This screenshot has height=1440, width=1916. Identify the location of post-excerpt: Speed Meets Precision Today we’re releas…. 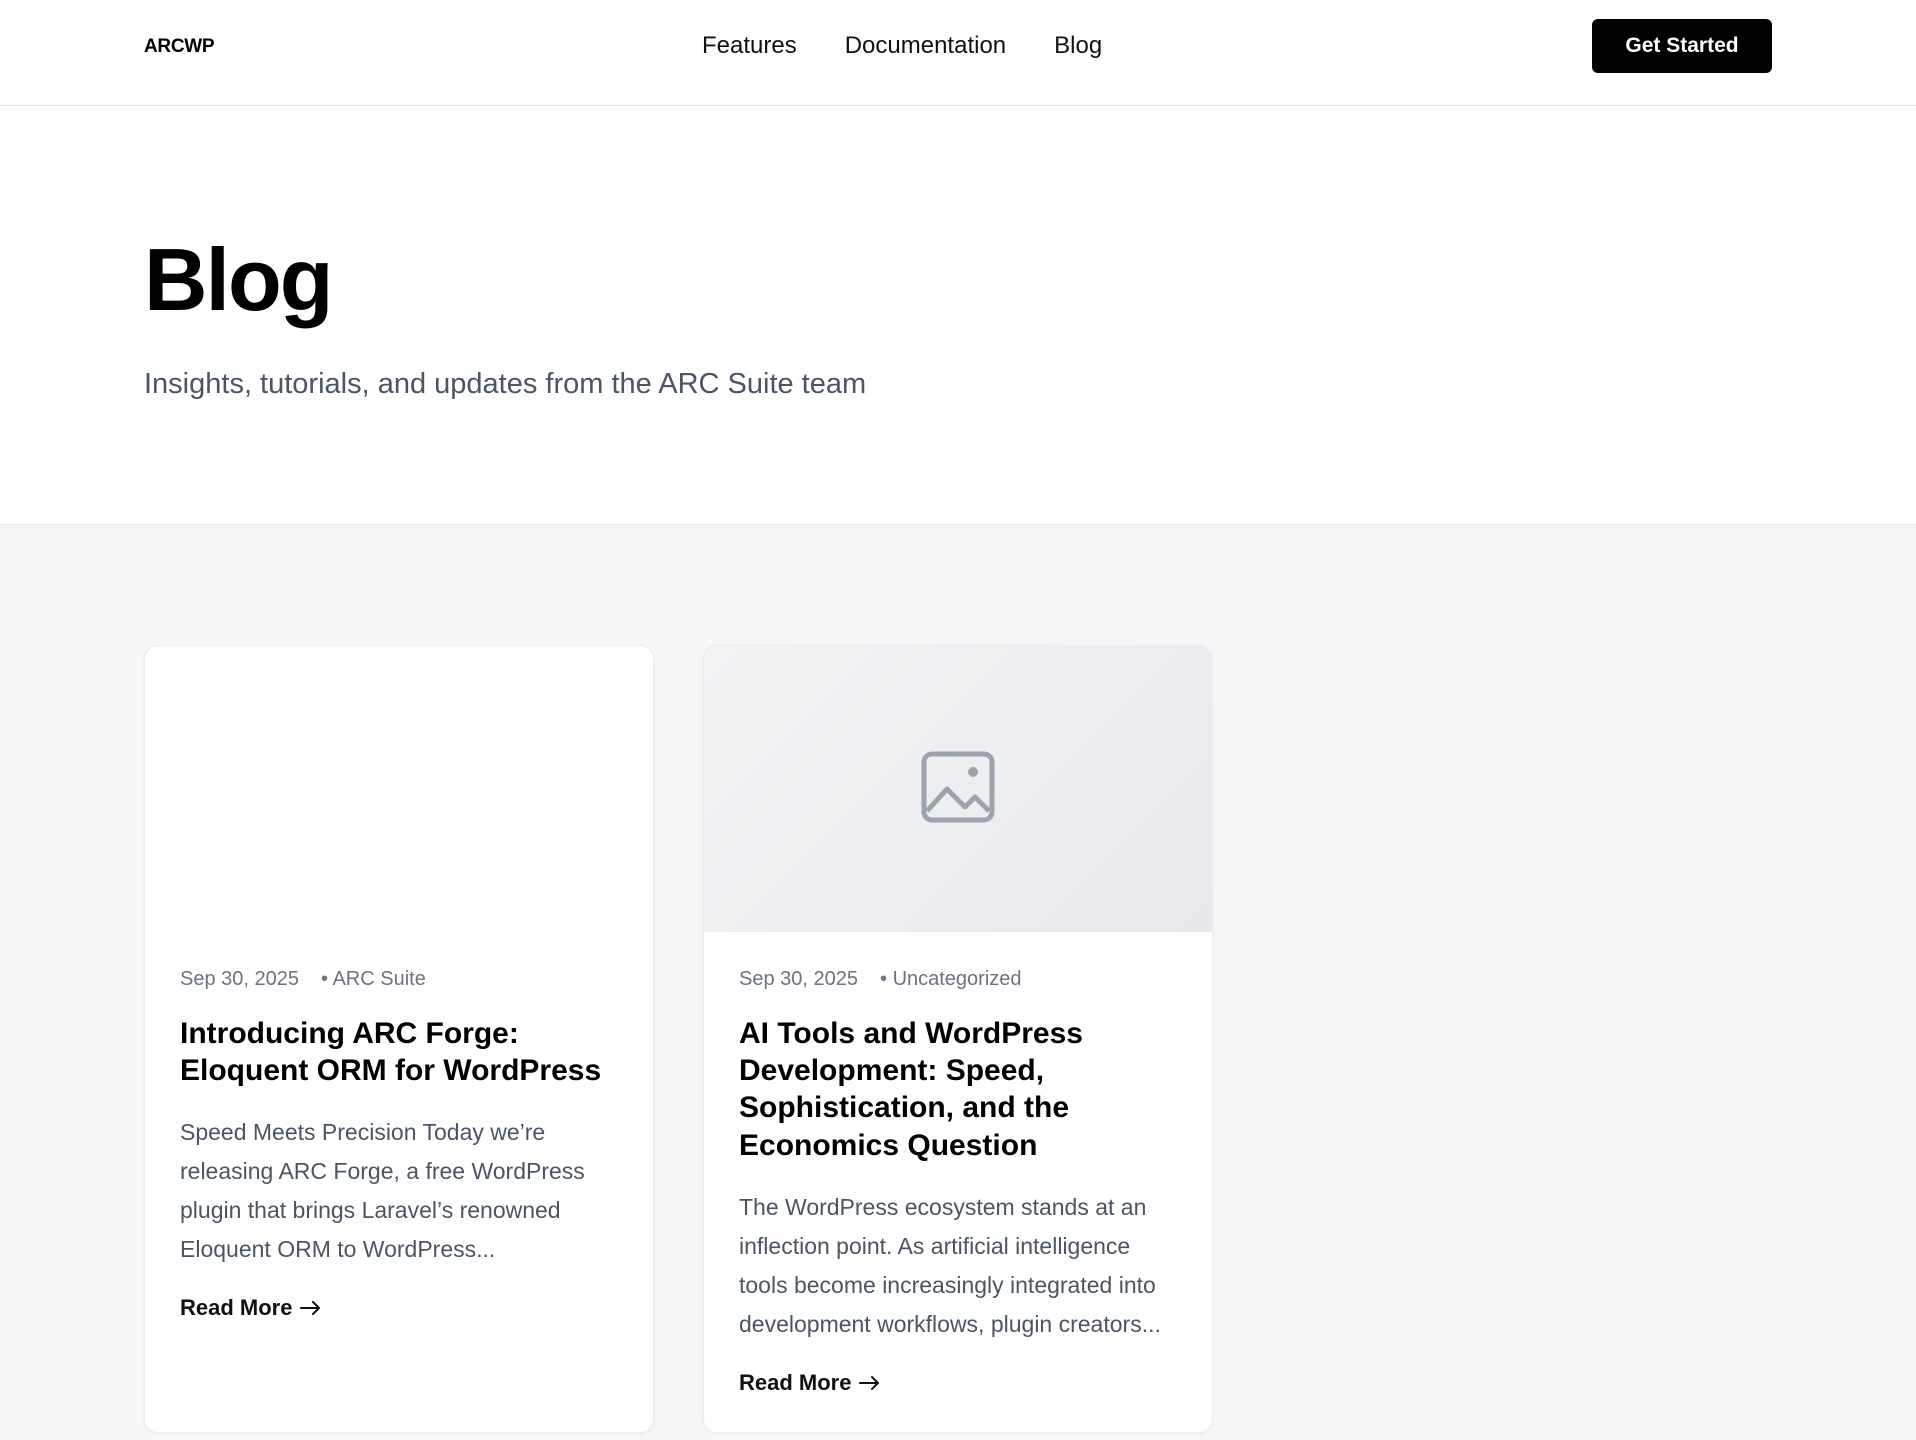
(382, 1191).